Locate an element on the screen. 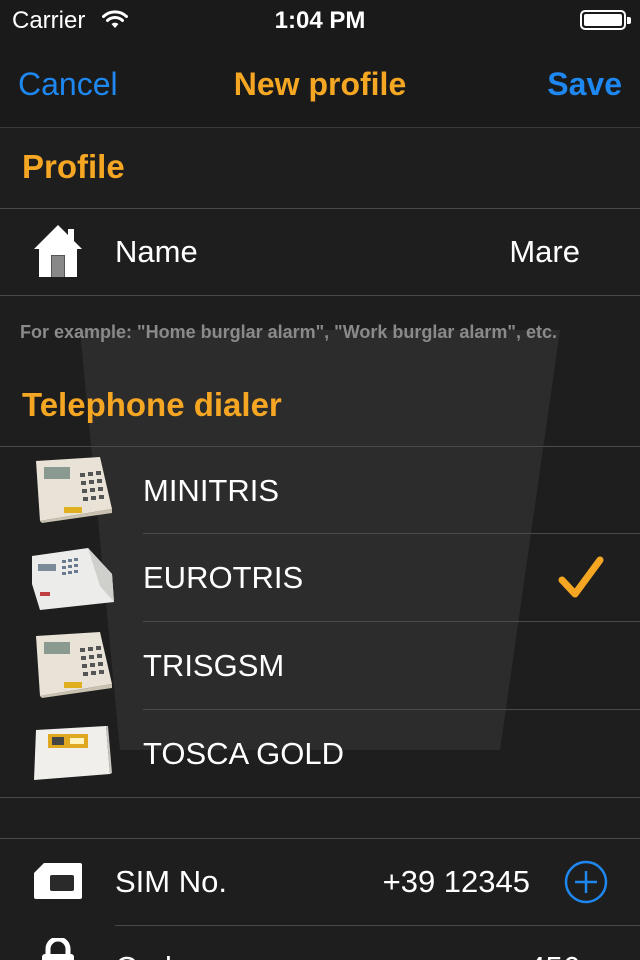 Image resolution: width=640 pixels, height=960 pixels. minitris-device-icon is located at coordinates (74, 490).